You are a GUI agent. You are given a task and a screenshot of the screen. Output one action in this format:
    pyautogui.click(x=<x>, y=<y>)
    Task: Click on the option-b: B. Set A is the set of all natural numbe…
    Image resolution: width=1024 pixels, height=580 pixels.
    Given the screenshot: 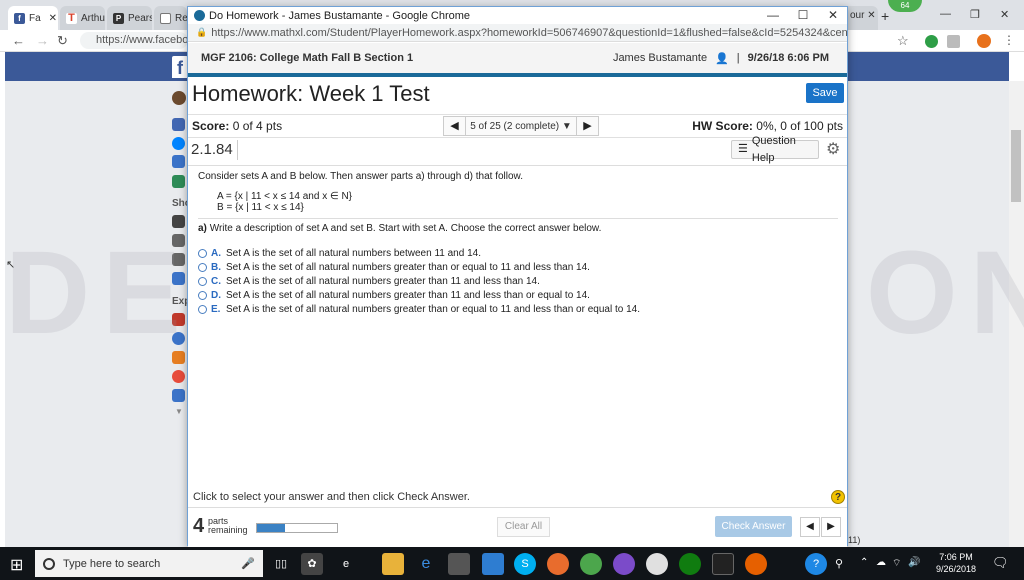 What is the action you would take?
    pyautogui.click(x=518, y=267)
    